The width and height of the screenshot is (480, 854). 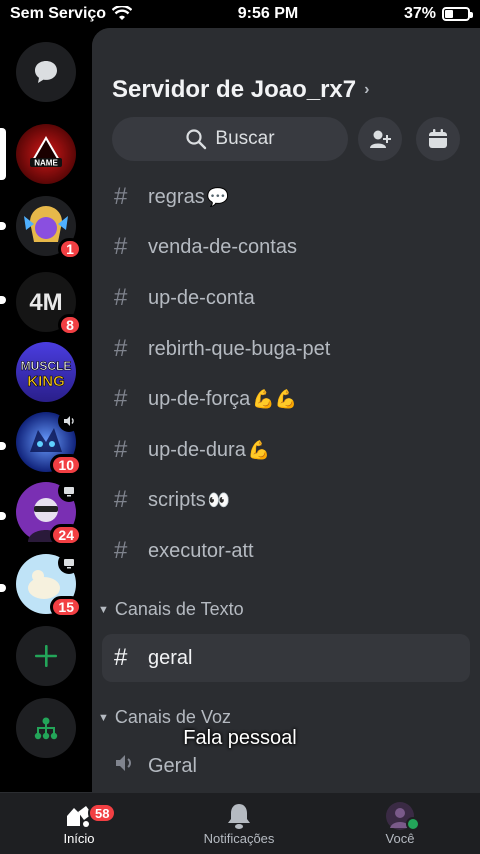 I want to click on calendar-icon, so click(x=438, y=138).